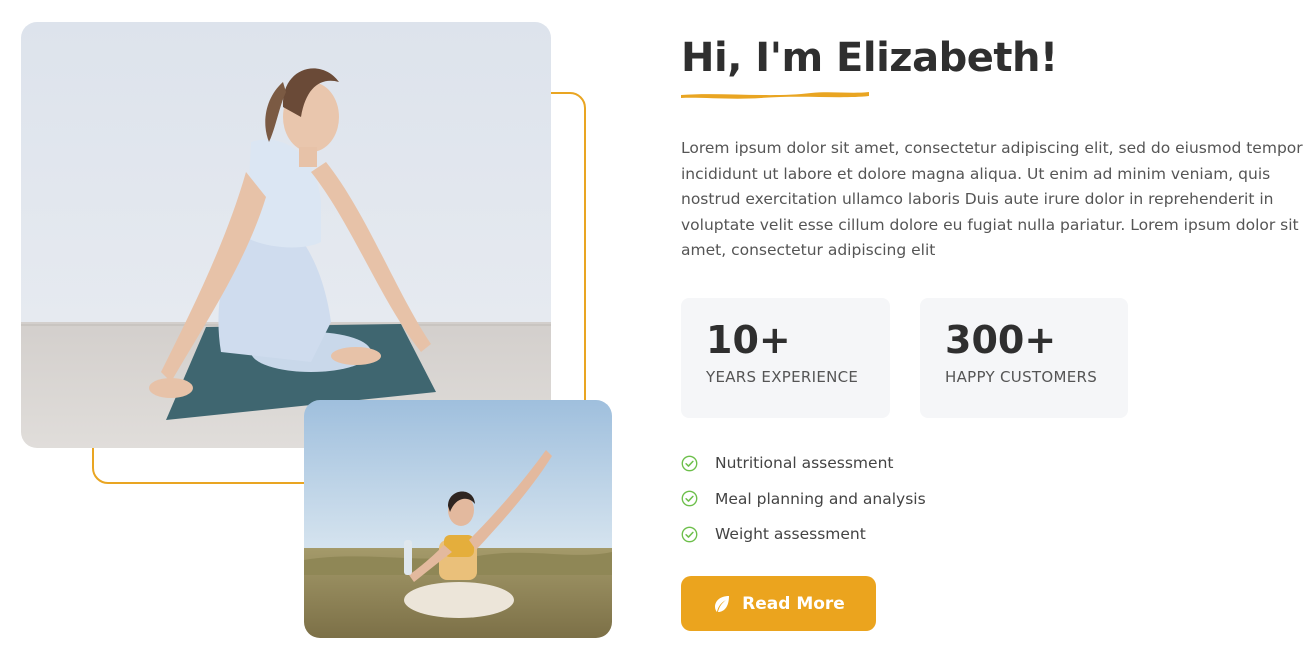  I want to click on leaf-icon, so click(722, 603).